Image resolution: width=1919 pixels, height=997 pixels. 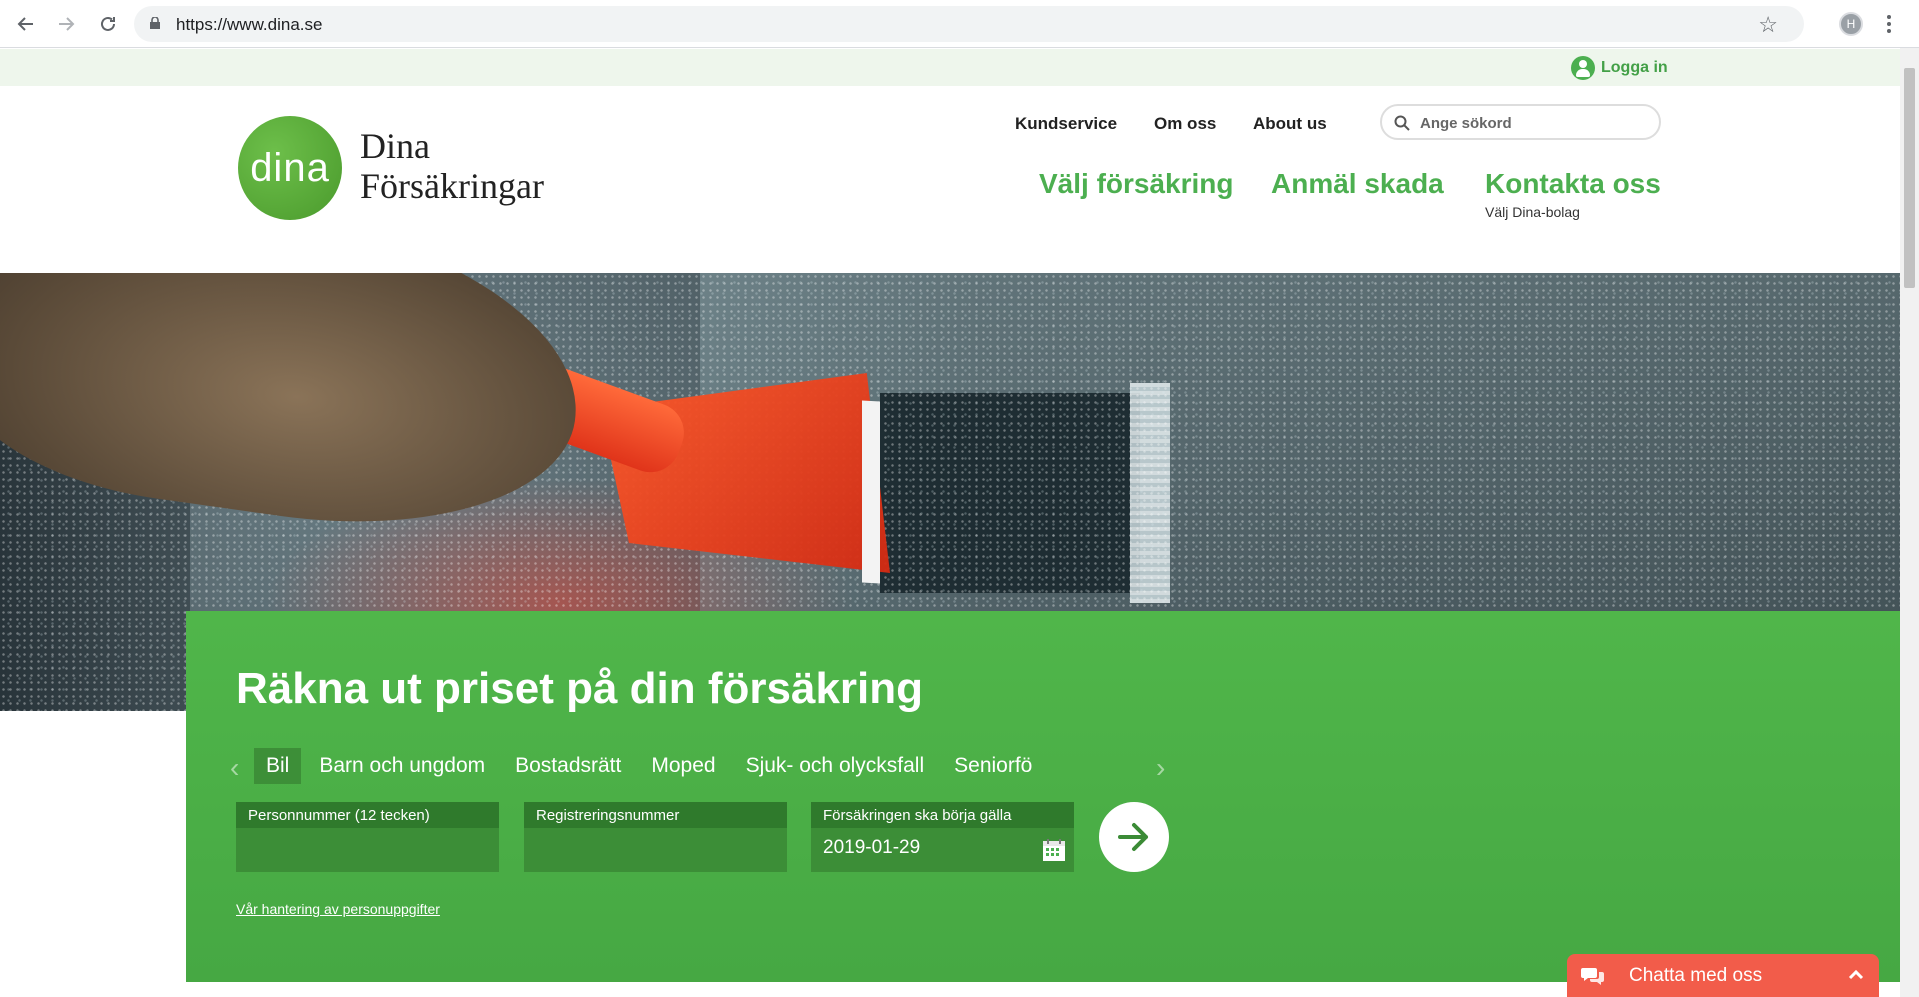 What do you see at coordinates (278, 766) in the screenshot?
I see `tab-bil: Bil` at bounding box center [278, 766].